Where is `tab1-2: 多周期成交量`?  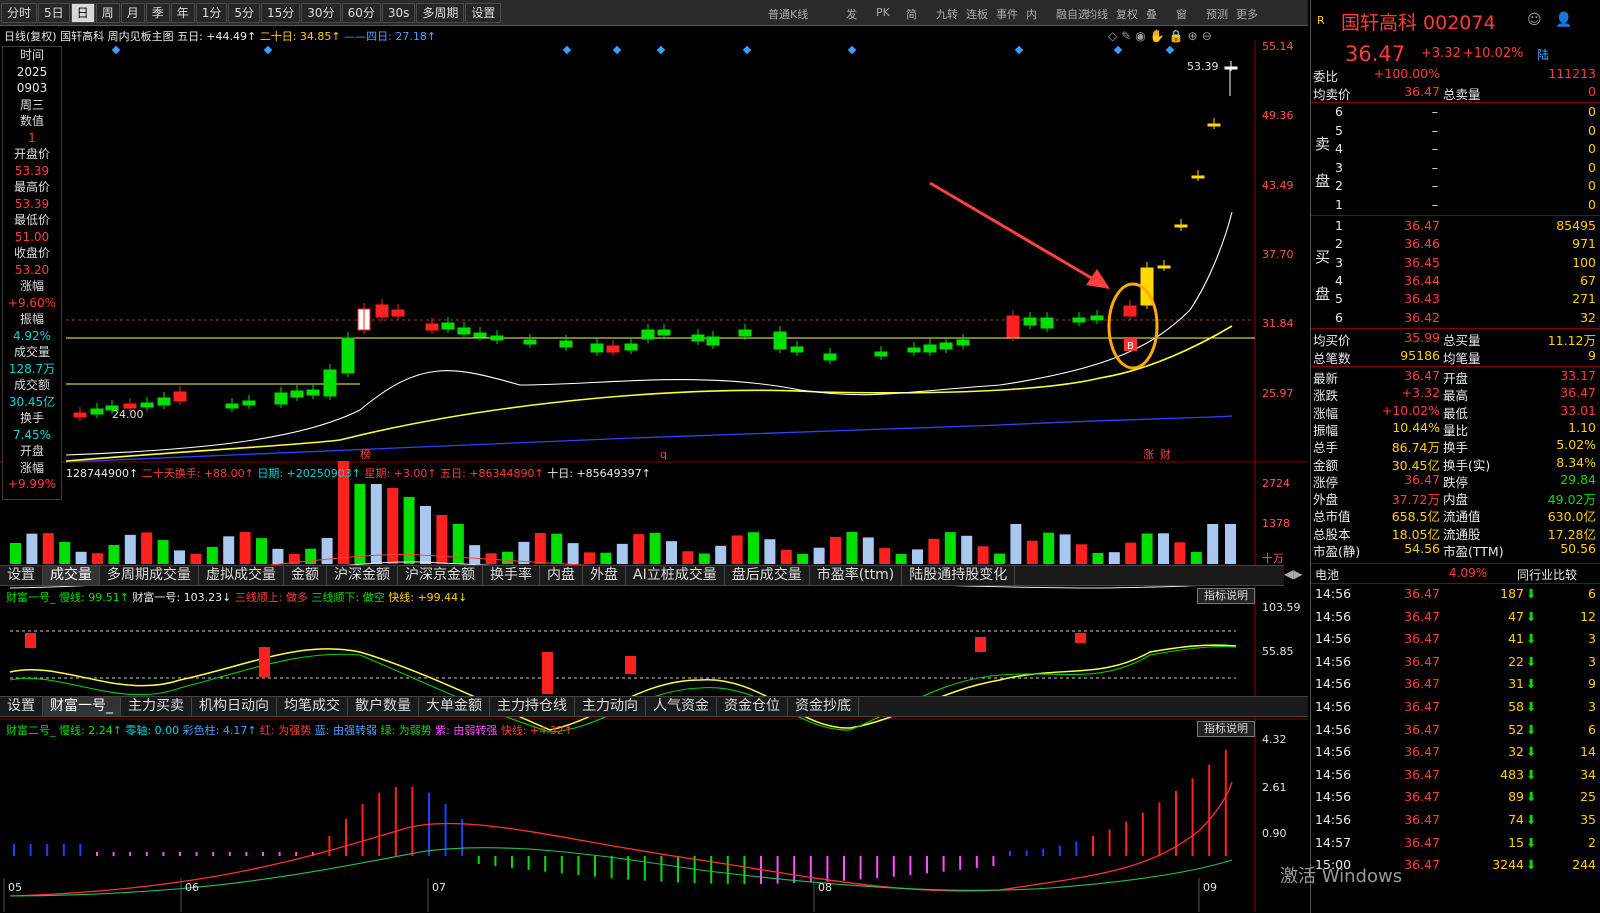 tab1-2: 多周期成交量 is located at coordinates (149, 575).